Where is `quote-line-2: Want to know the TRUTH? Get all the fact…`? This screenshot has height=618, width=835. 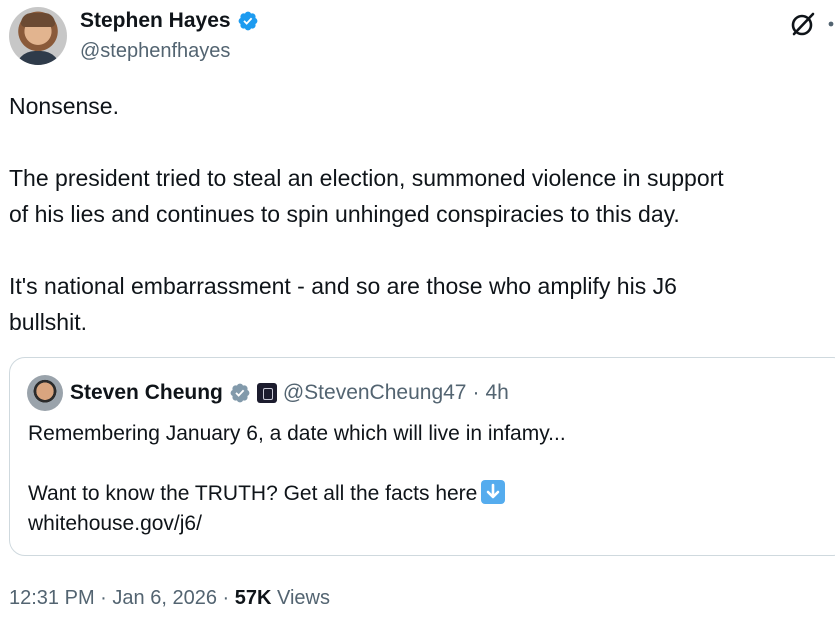 quote-line-2: Want to know the TRUTH? Get all the fact… is located at coordinates (253, 493).